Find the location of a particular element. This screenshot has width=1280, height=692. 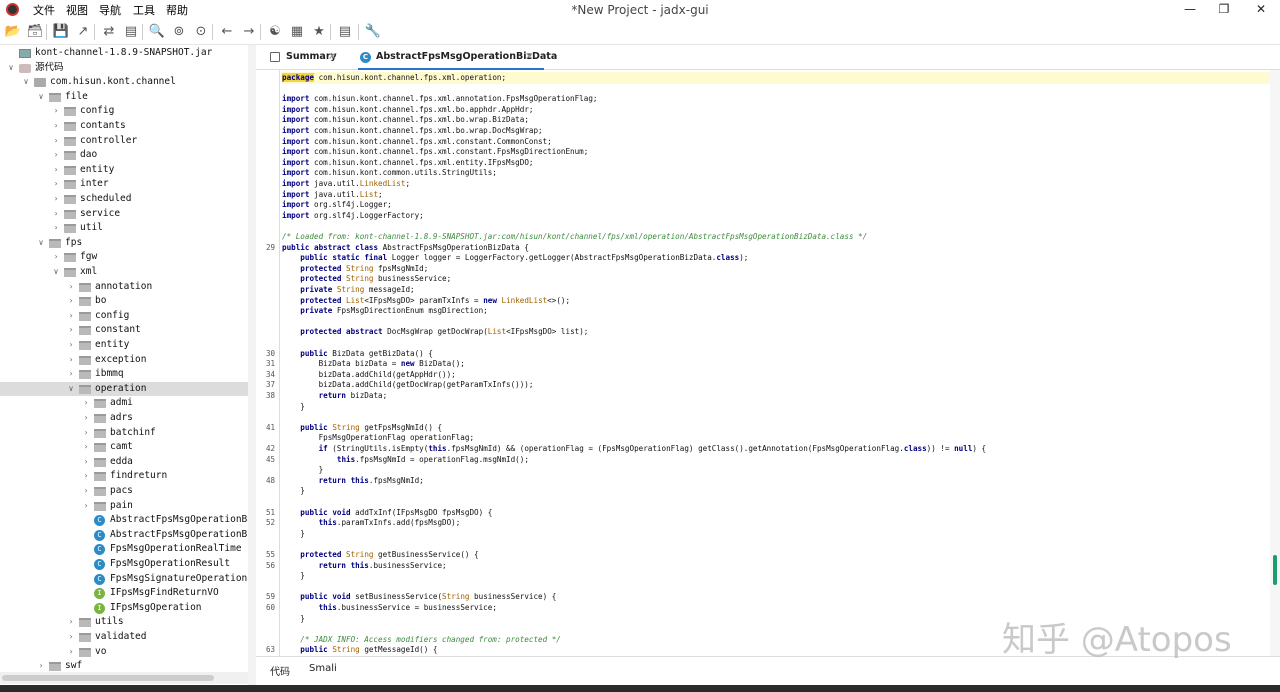

code-line: private String messageId; is located at coordinates (348, 290).